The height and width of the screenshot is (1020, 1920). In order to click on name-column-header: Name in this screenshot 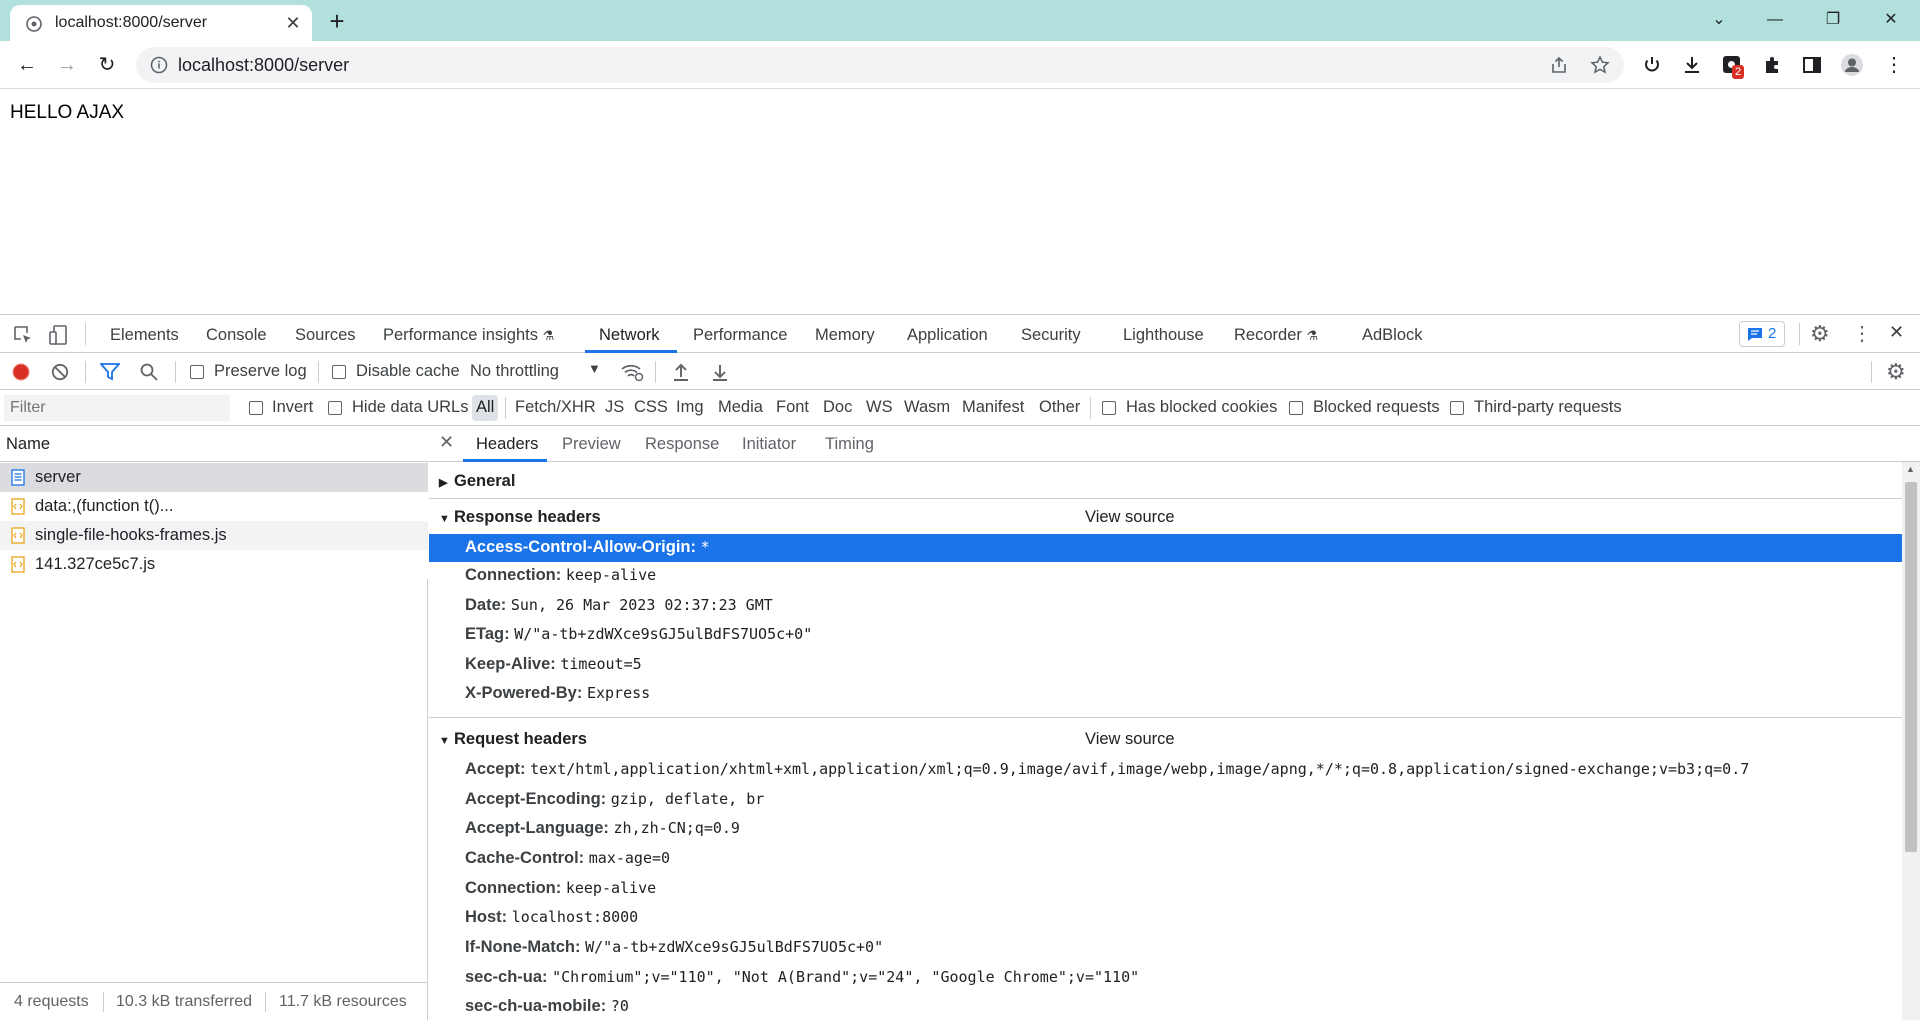, I will do `click(214, 444)`.